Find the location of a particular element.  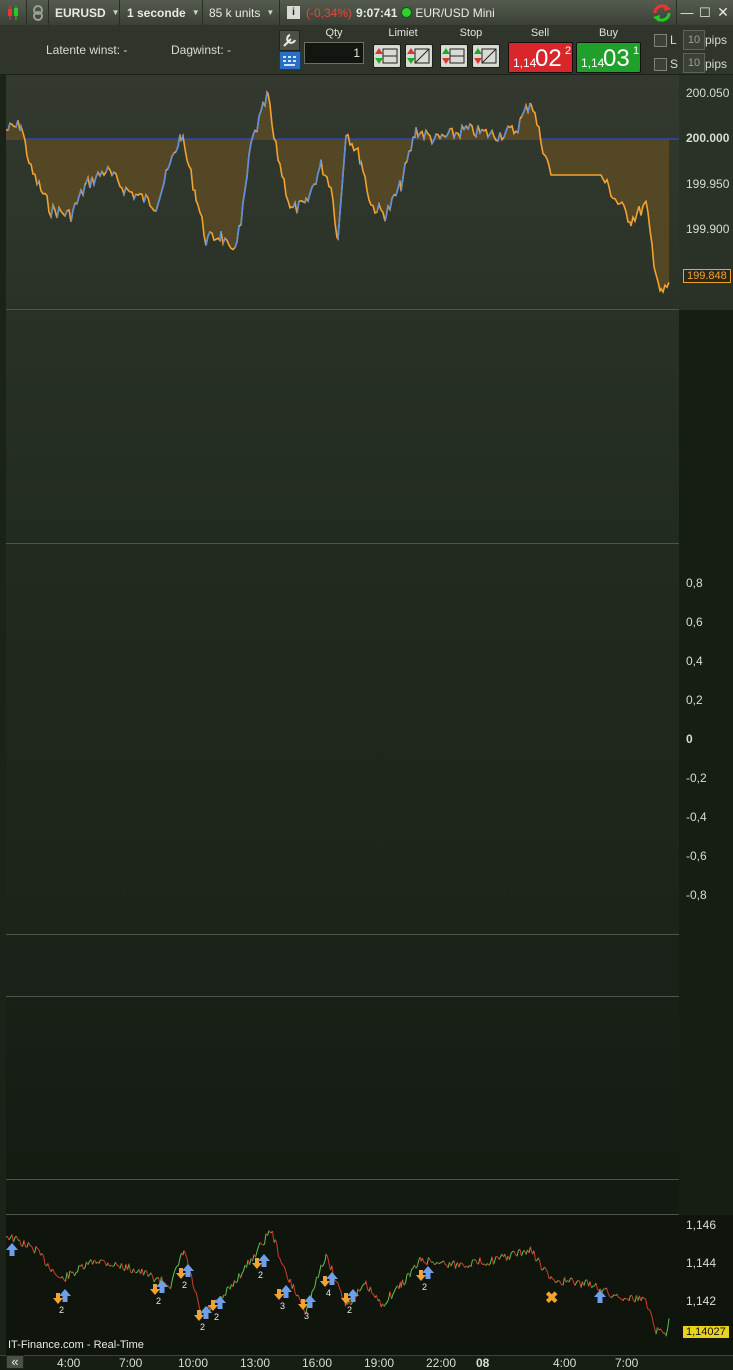

pane3-ytick: 0,2 is located at coordinates (694, 700).